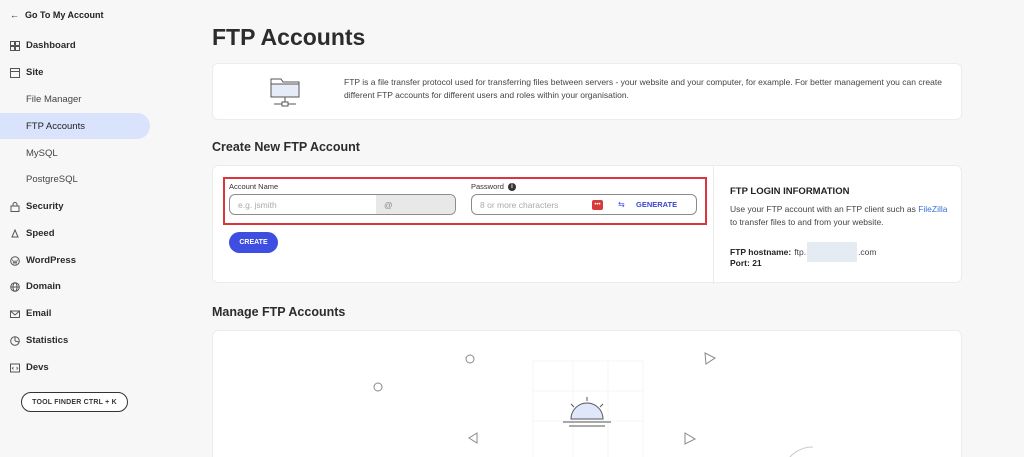 The height and width of the screenshot is (457, 1024). What do you see at coordinates (832, 252) in the screenshot?
I see `redacted-domain` at bounding box center [832, 252].